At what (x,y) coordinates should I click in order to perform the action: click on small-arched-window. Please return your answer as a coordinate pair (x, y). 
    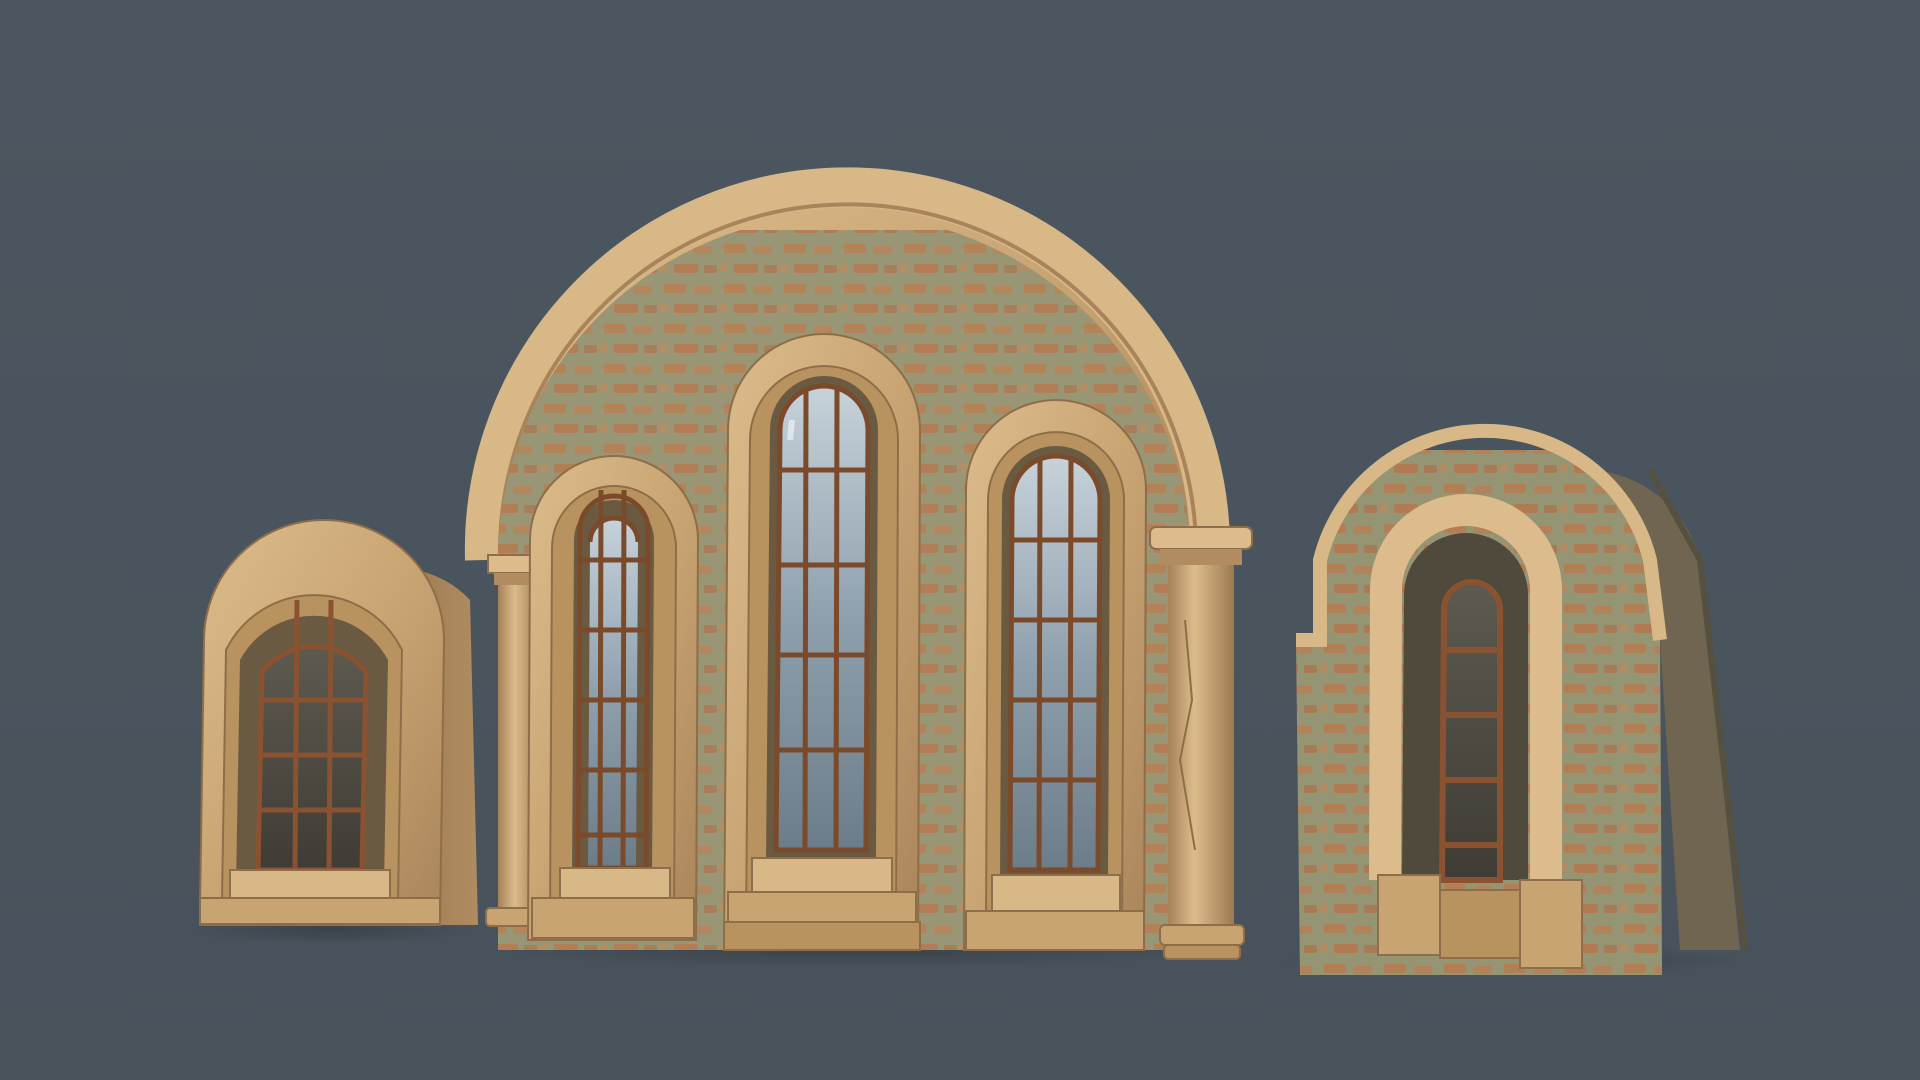
    Looking at the image, I should click on (338, 722).